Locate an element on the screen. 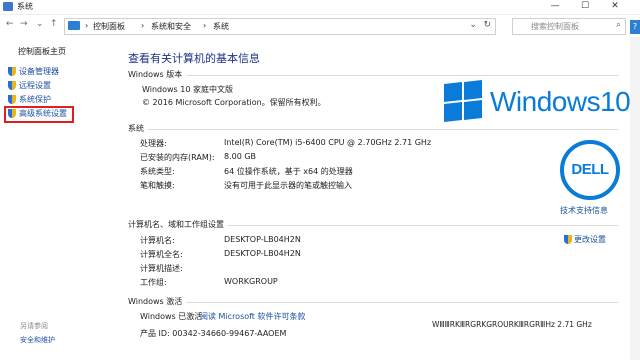  highlight-box is located at coordinates (39, 114).